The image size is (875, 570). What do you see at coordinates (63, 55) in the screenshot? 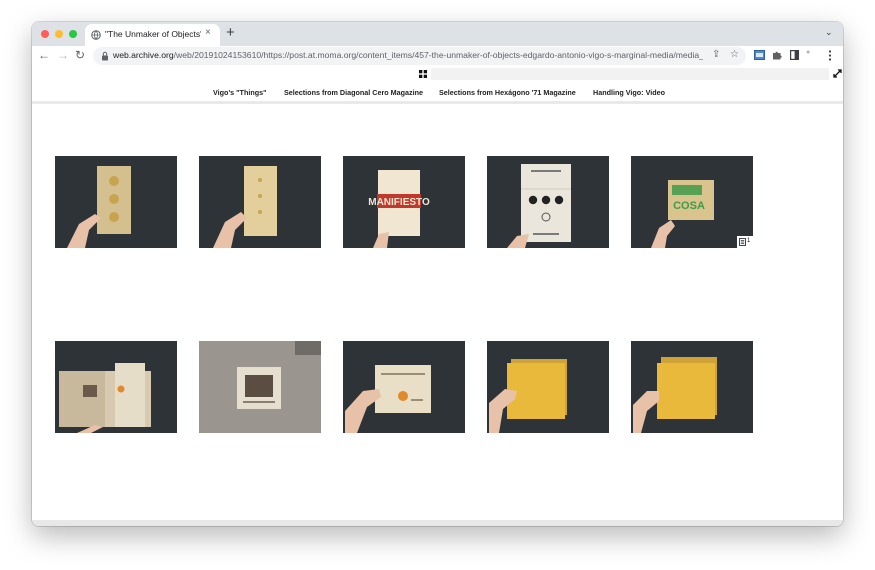
I see `forward-arrow-icon: →` at bounding box center [63, 55].